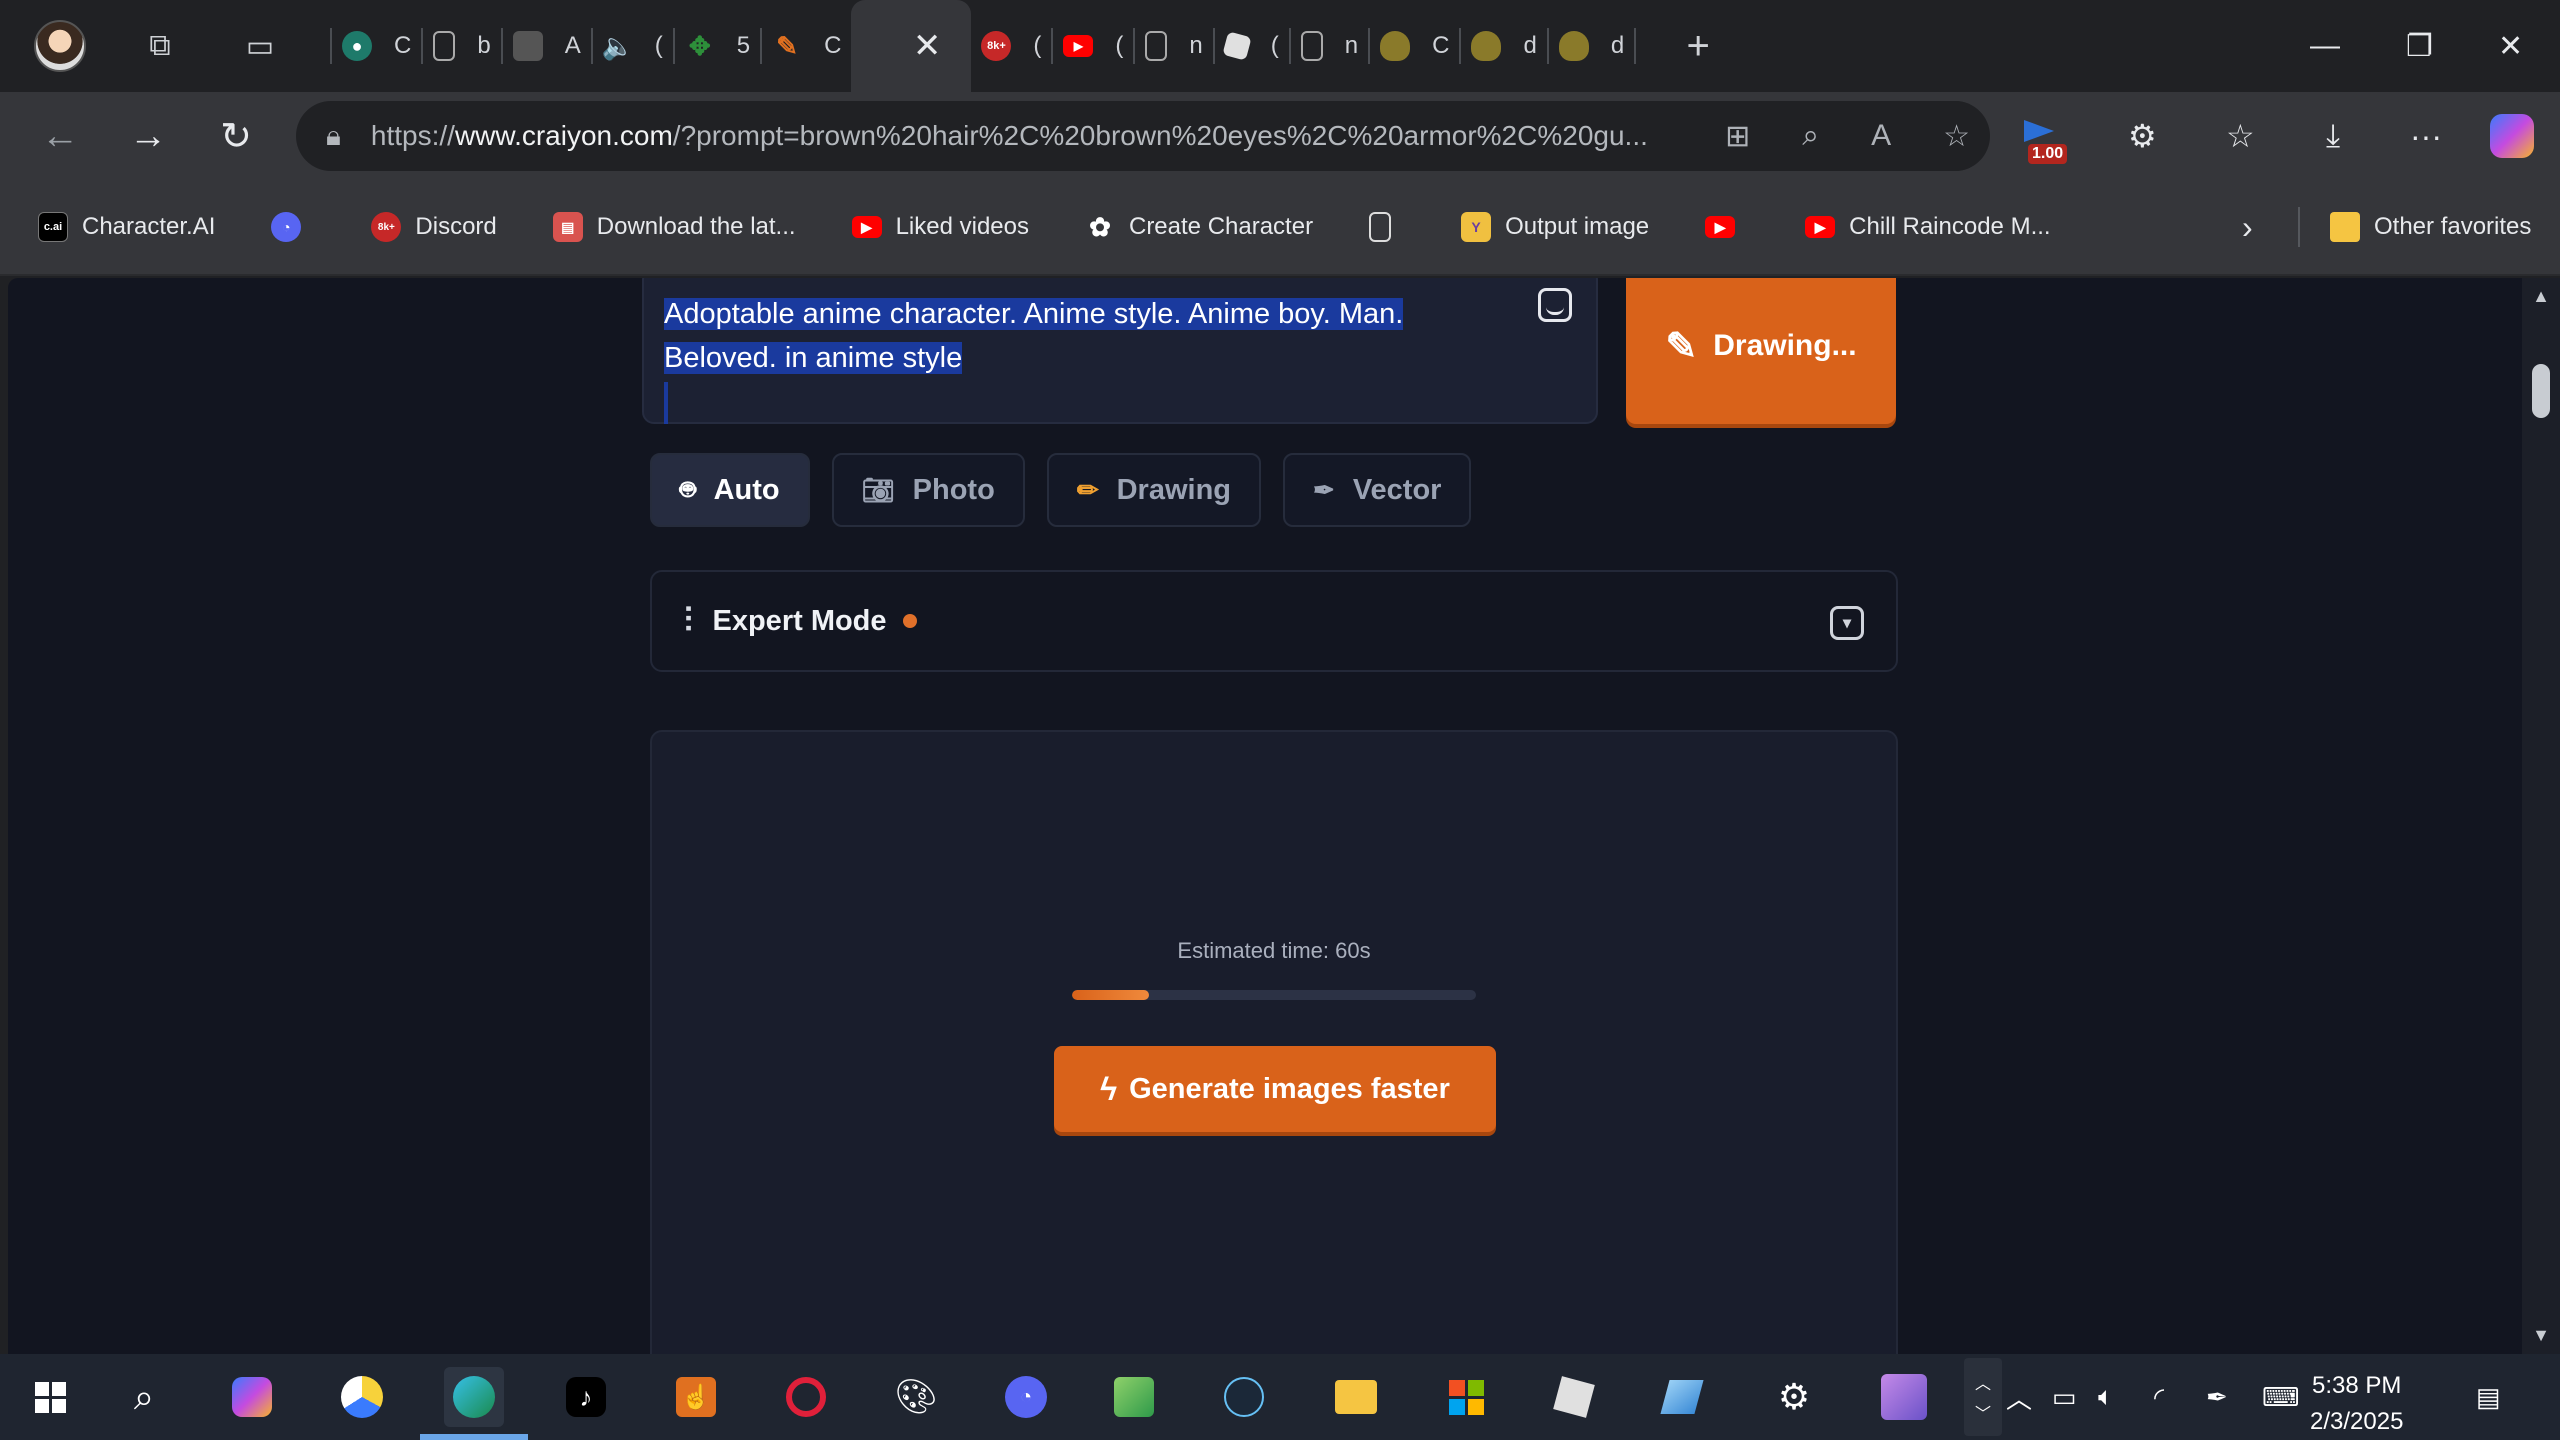 The height and width of the screenshot is (1440, 2560). I want to click on steam-icon, so click(1244, 1397).